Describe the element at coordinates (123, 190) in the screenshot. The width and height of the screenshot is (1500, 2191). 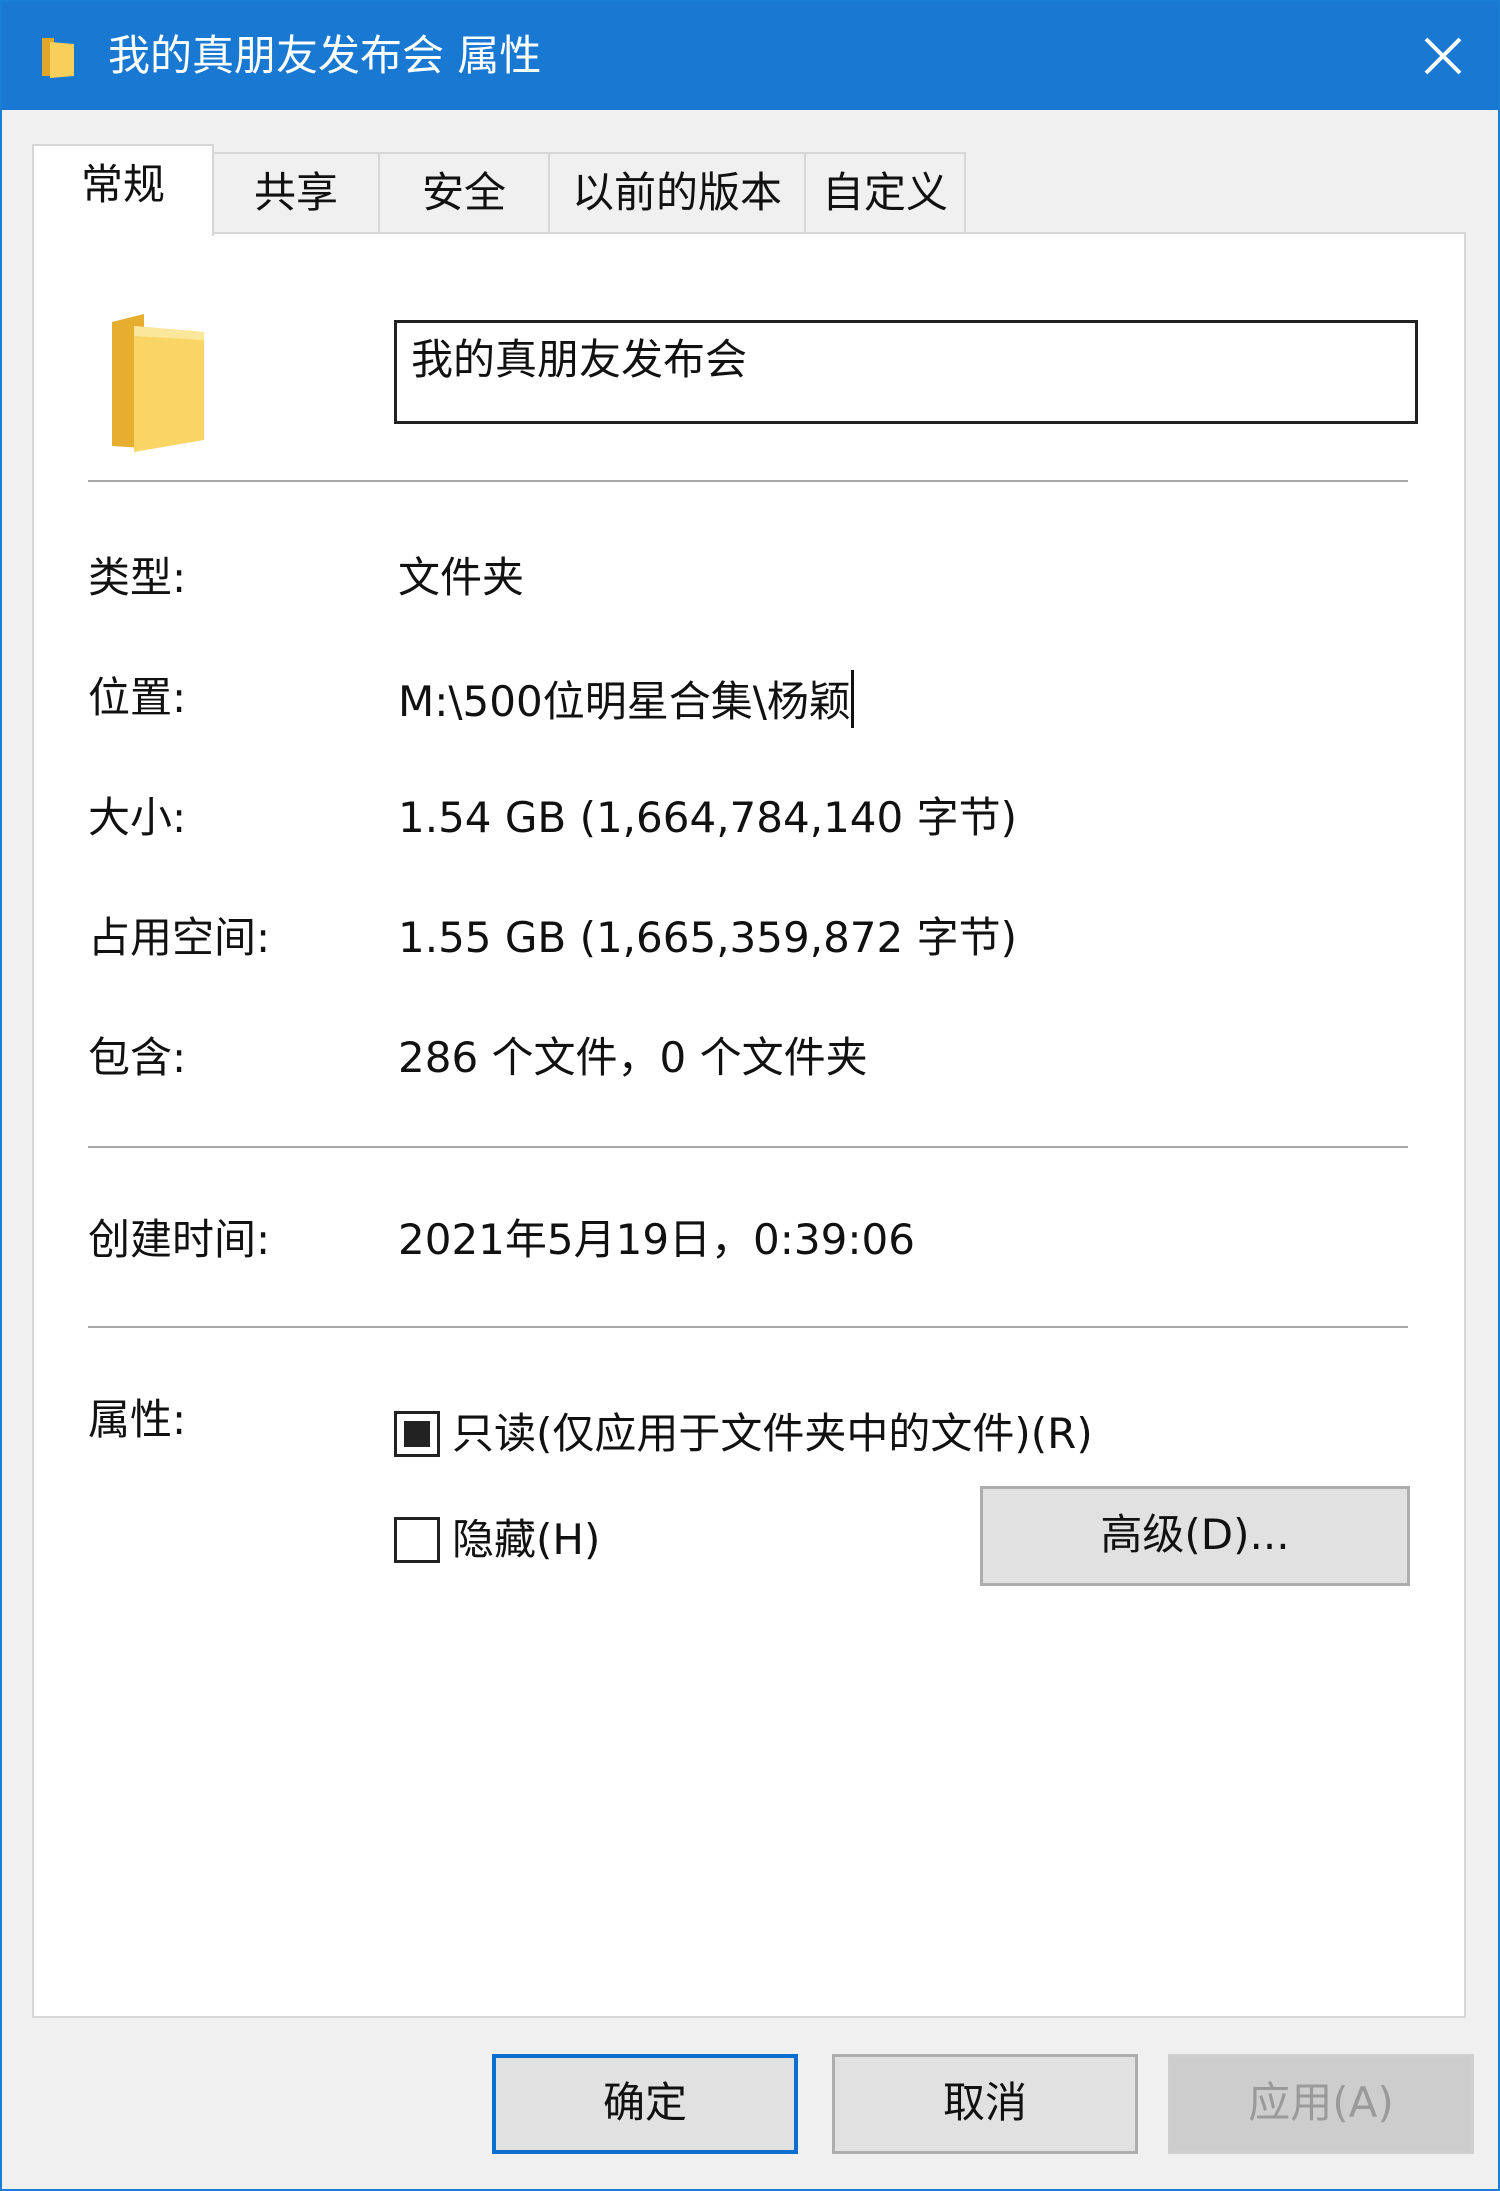
I see `tab-general: 常规` at that location.